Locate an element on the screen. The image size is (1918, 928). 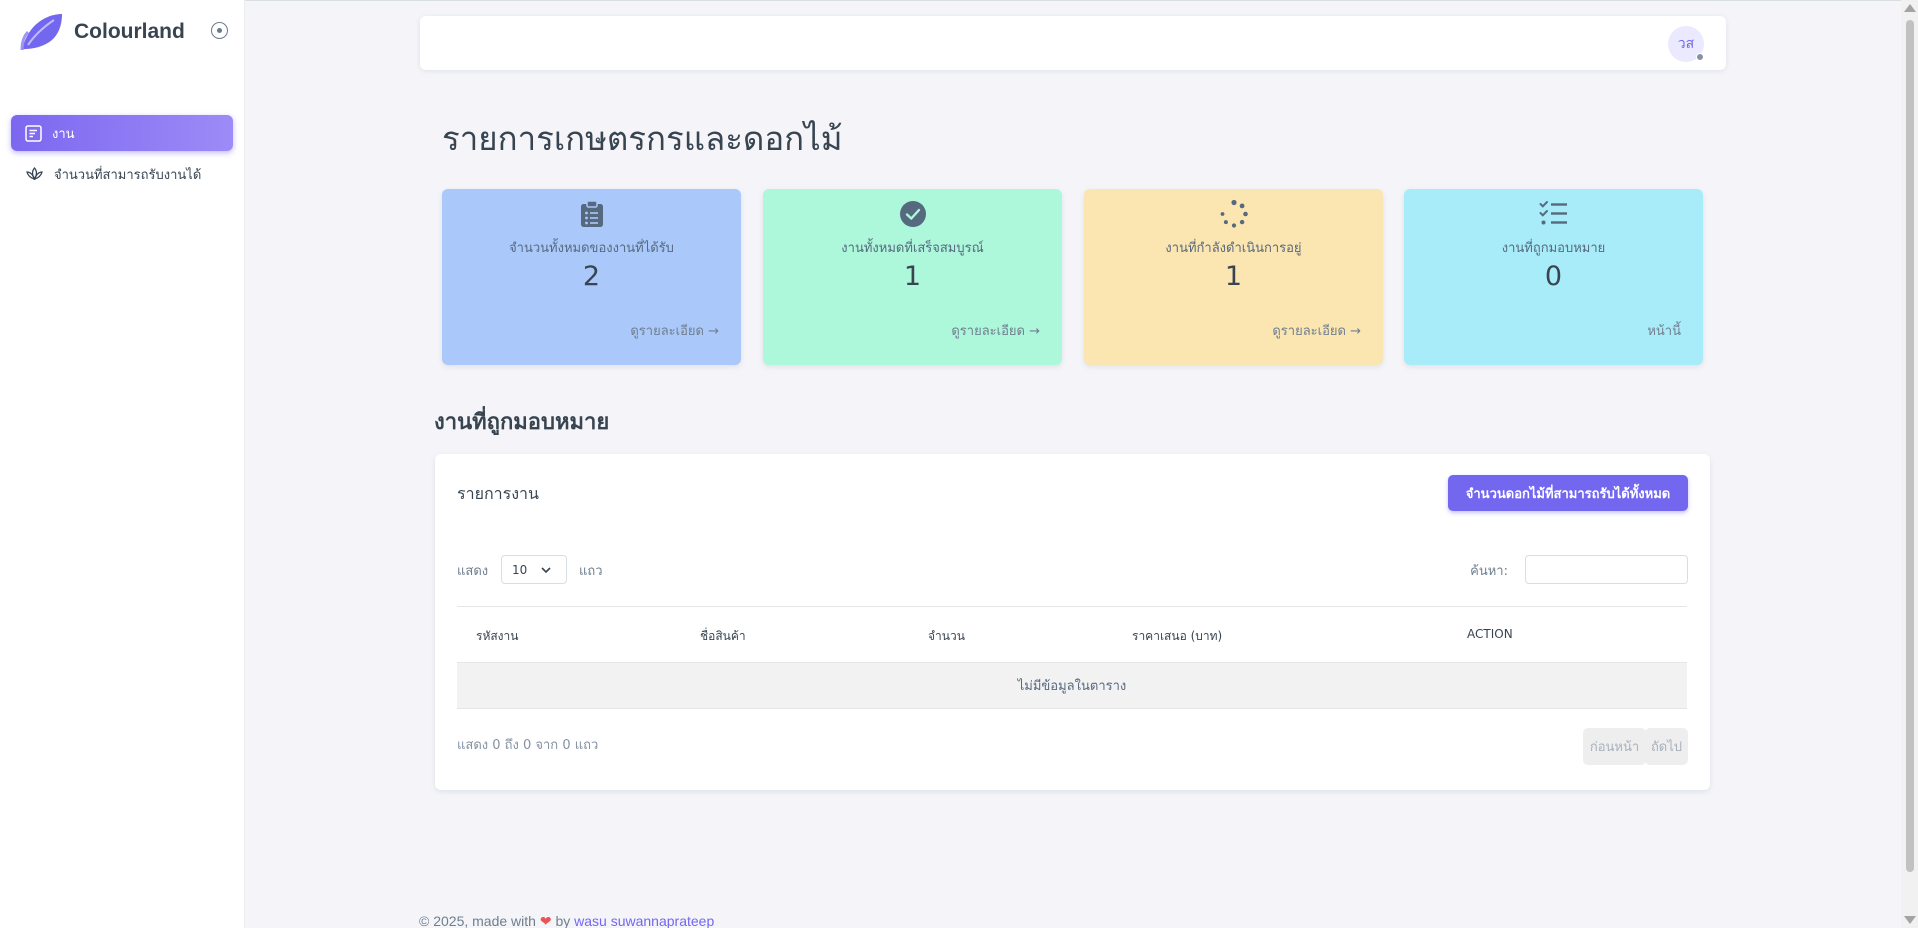
footer-copyright: © 2025, made with is located at coordinates (477, 920).